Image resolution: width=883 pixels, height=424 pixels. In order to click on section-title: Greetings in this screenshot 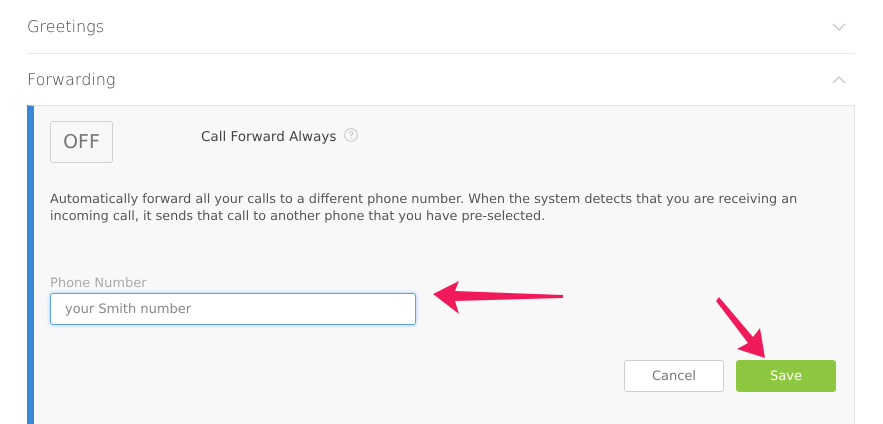, I will do `click(65, 26)`.